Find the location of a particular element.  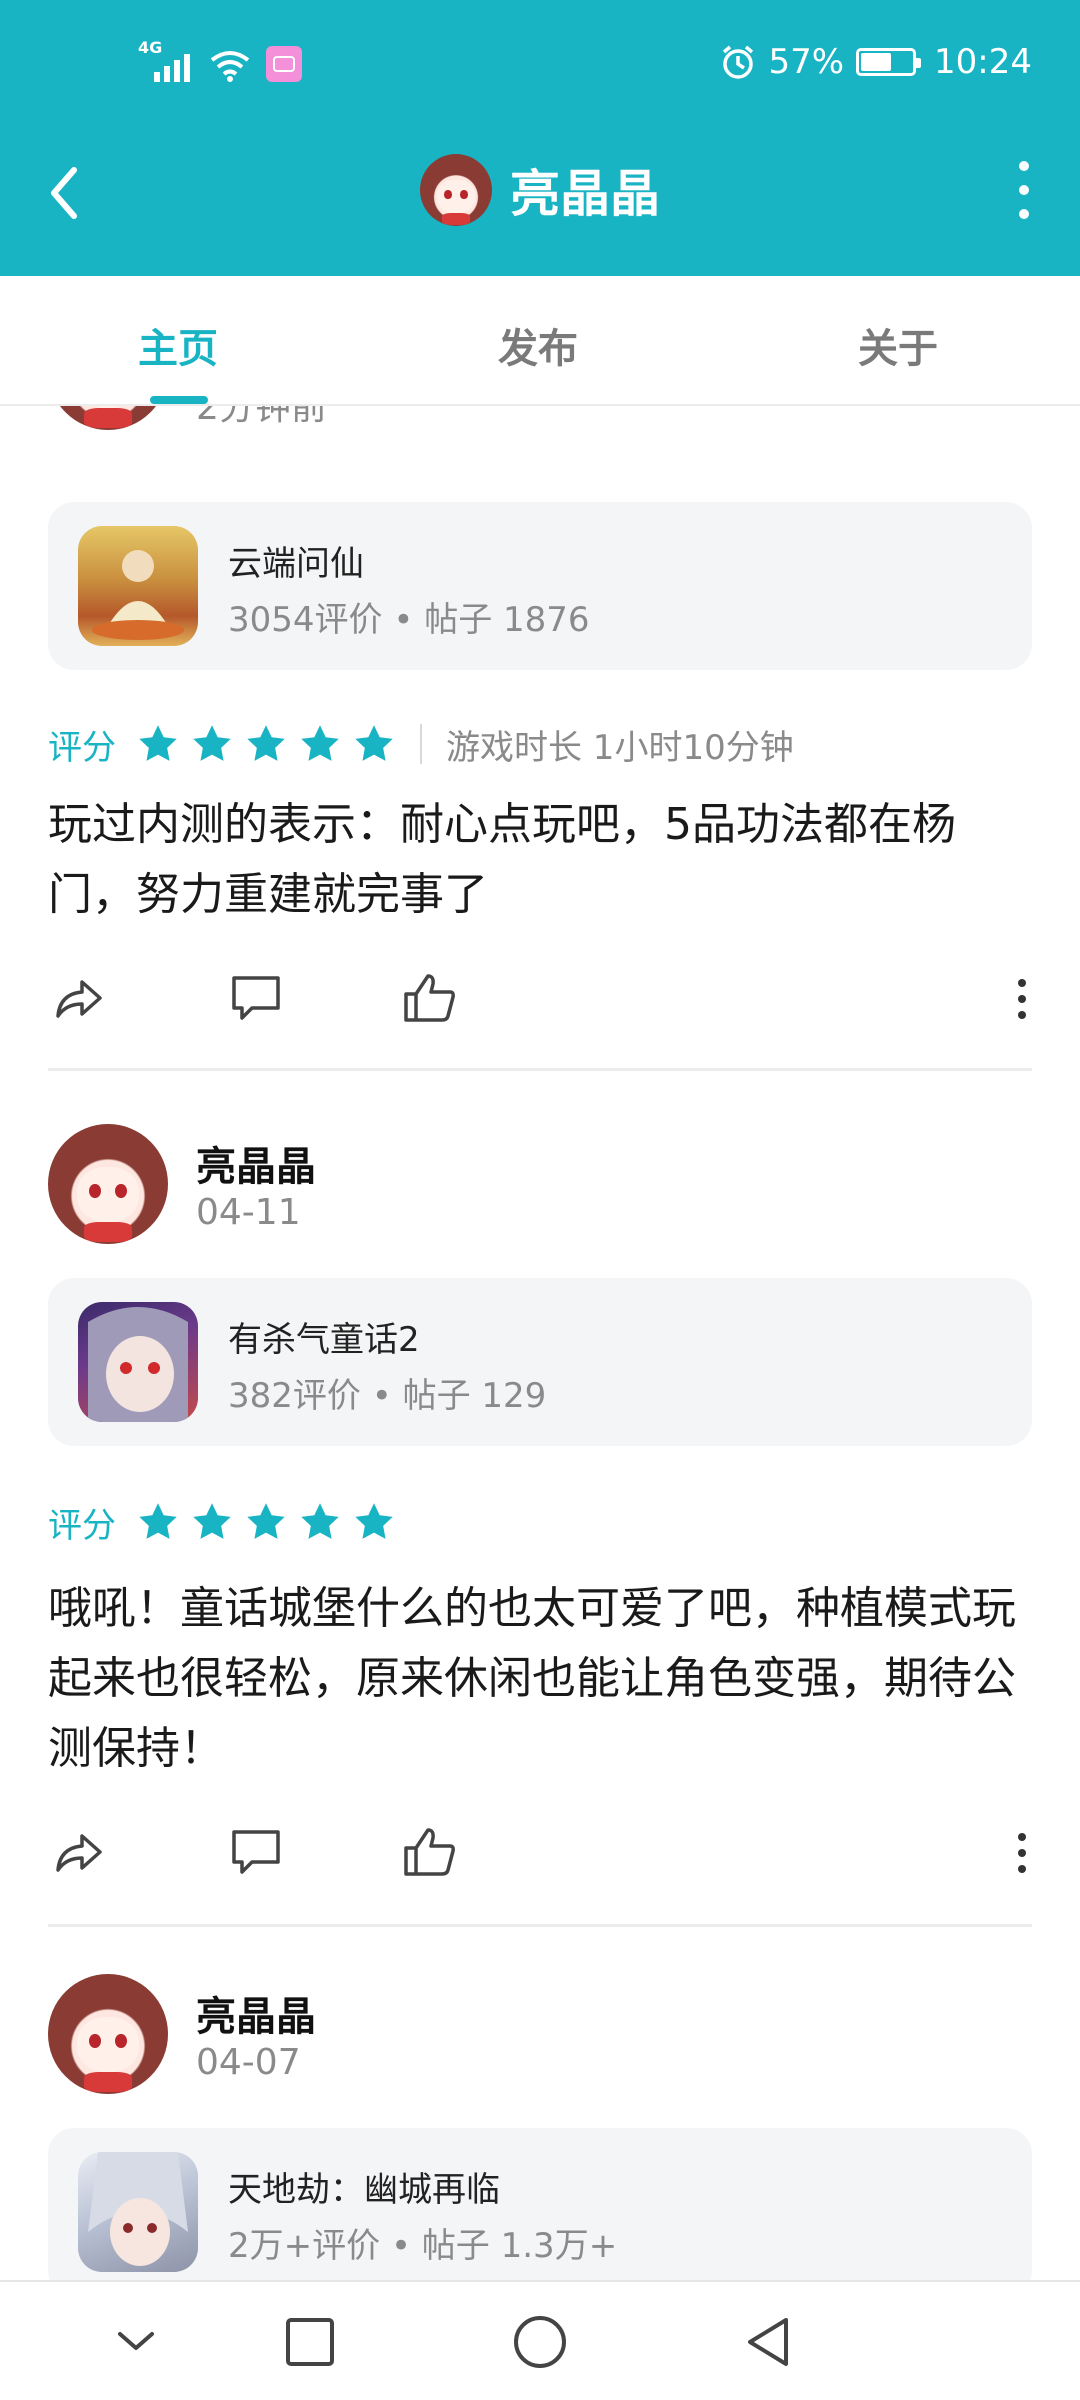

post-text: 玩过内测的表示：耐心点玩吧，5品功法都在杨门，努力重建就完事了 is located at coordinates (540, 860).